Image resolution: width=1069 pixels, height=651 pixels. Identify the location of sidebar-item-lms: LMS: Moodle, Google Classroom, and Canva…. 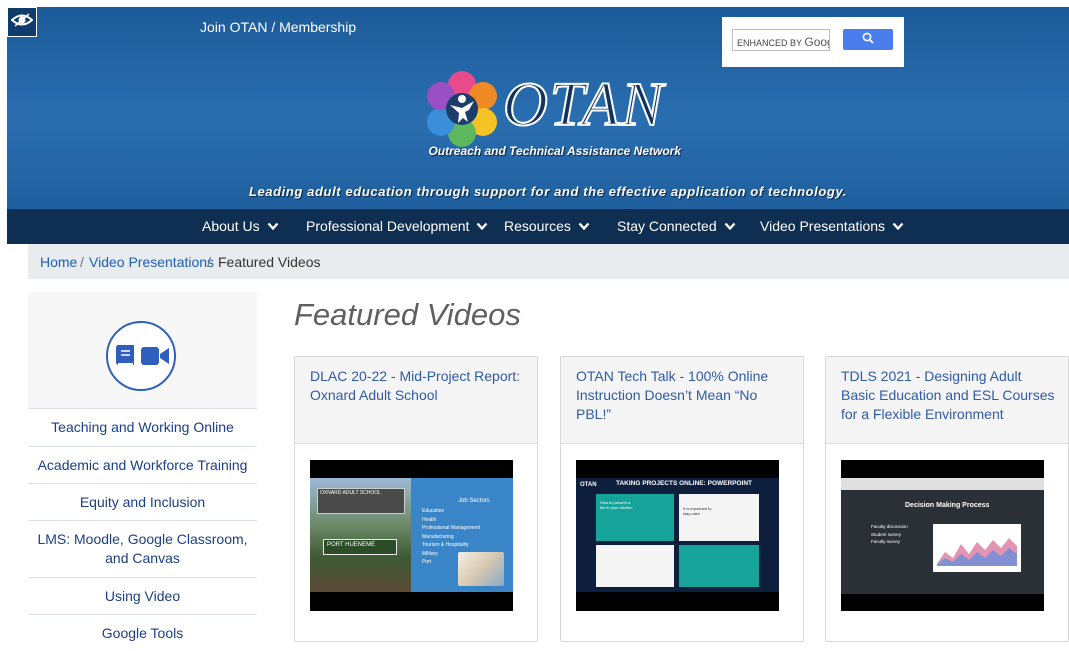
(142, 548).